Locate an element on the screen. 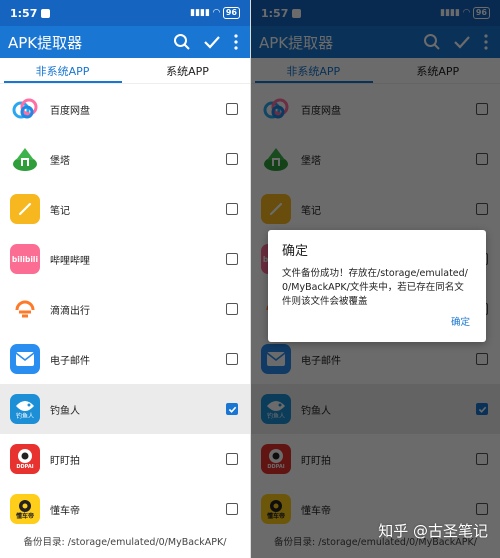 The image size is (500, 558). watermark: 知乎 @古圣笔记 is located at coordinates (433, 531).